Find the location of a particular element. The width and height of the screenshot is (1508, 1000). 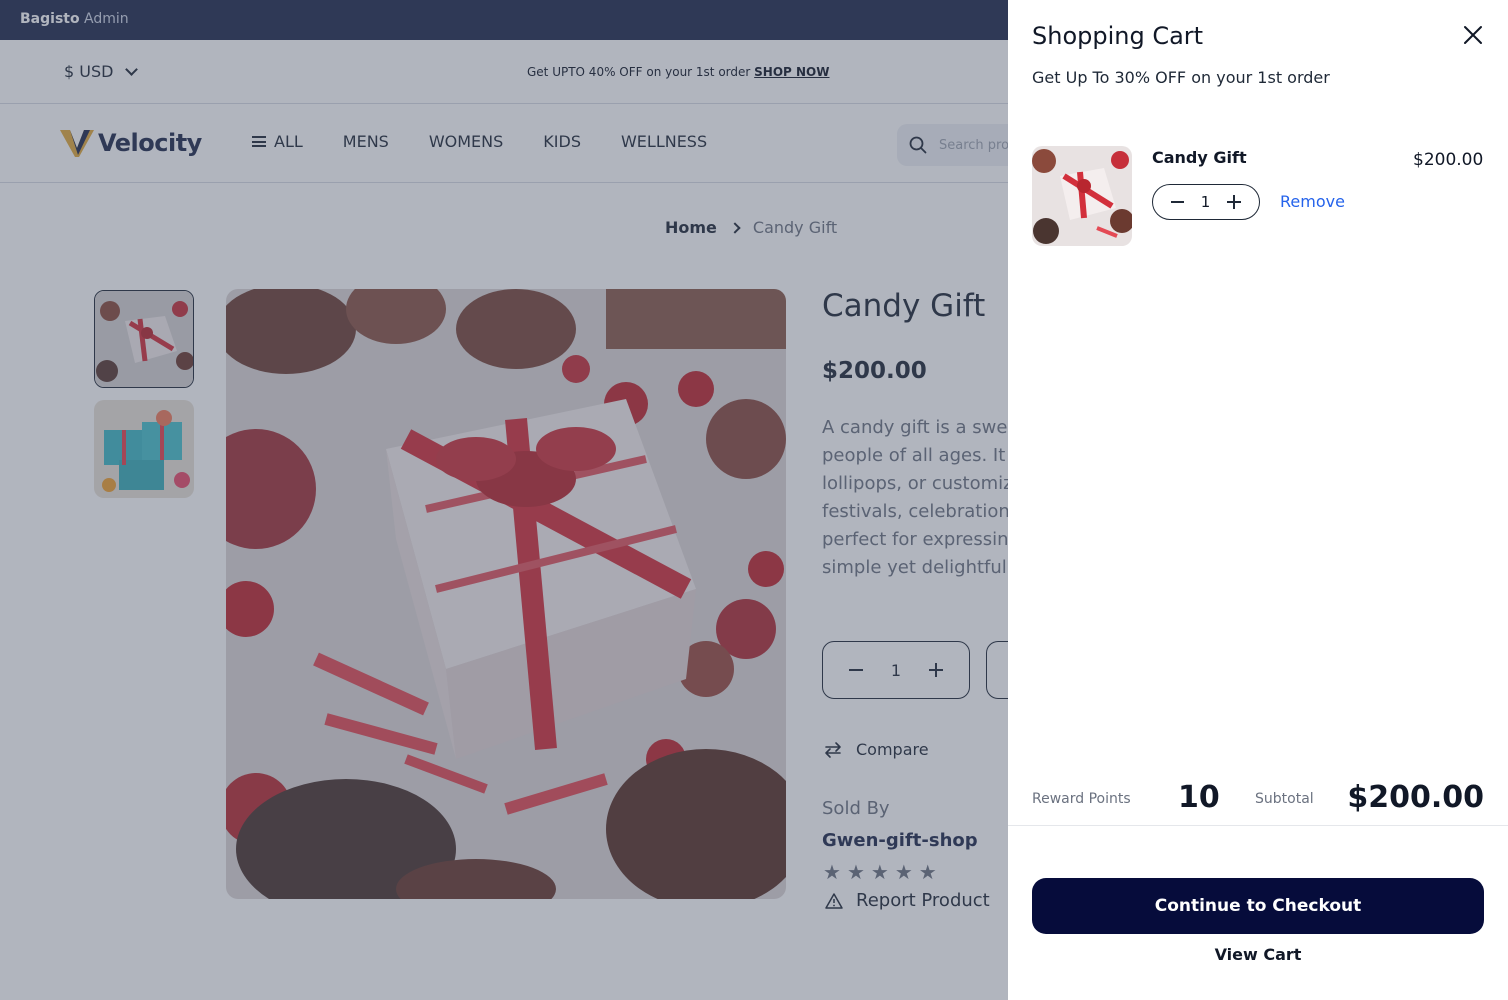

close-icon is located at coordinates (1473, 35).